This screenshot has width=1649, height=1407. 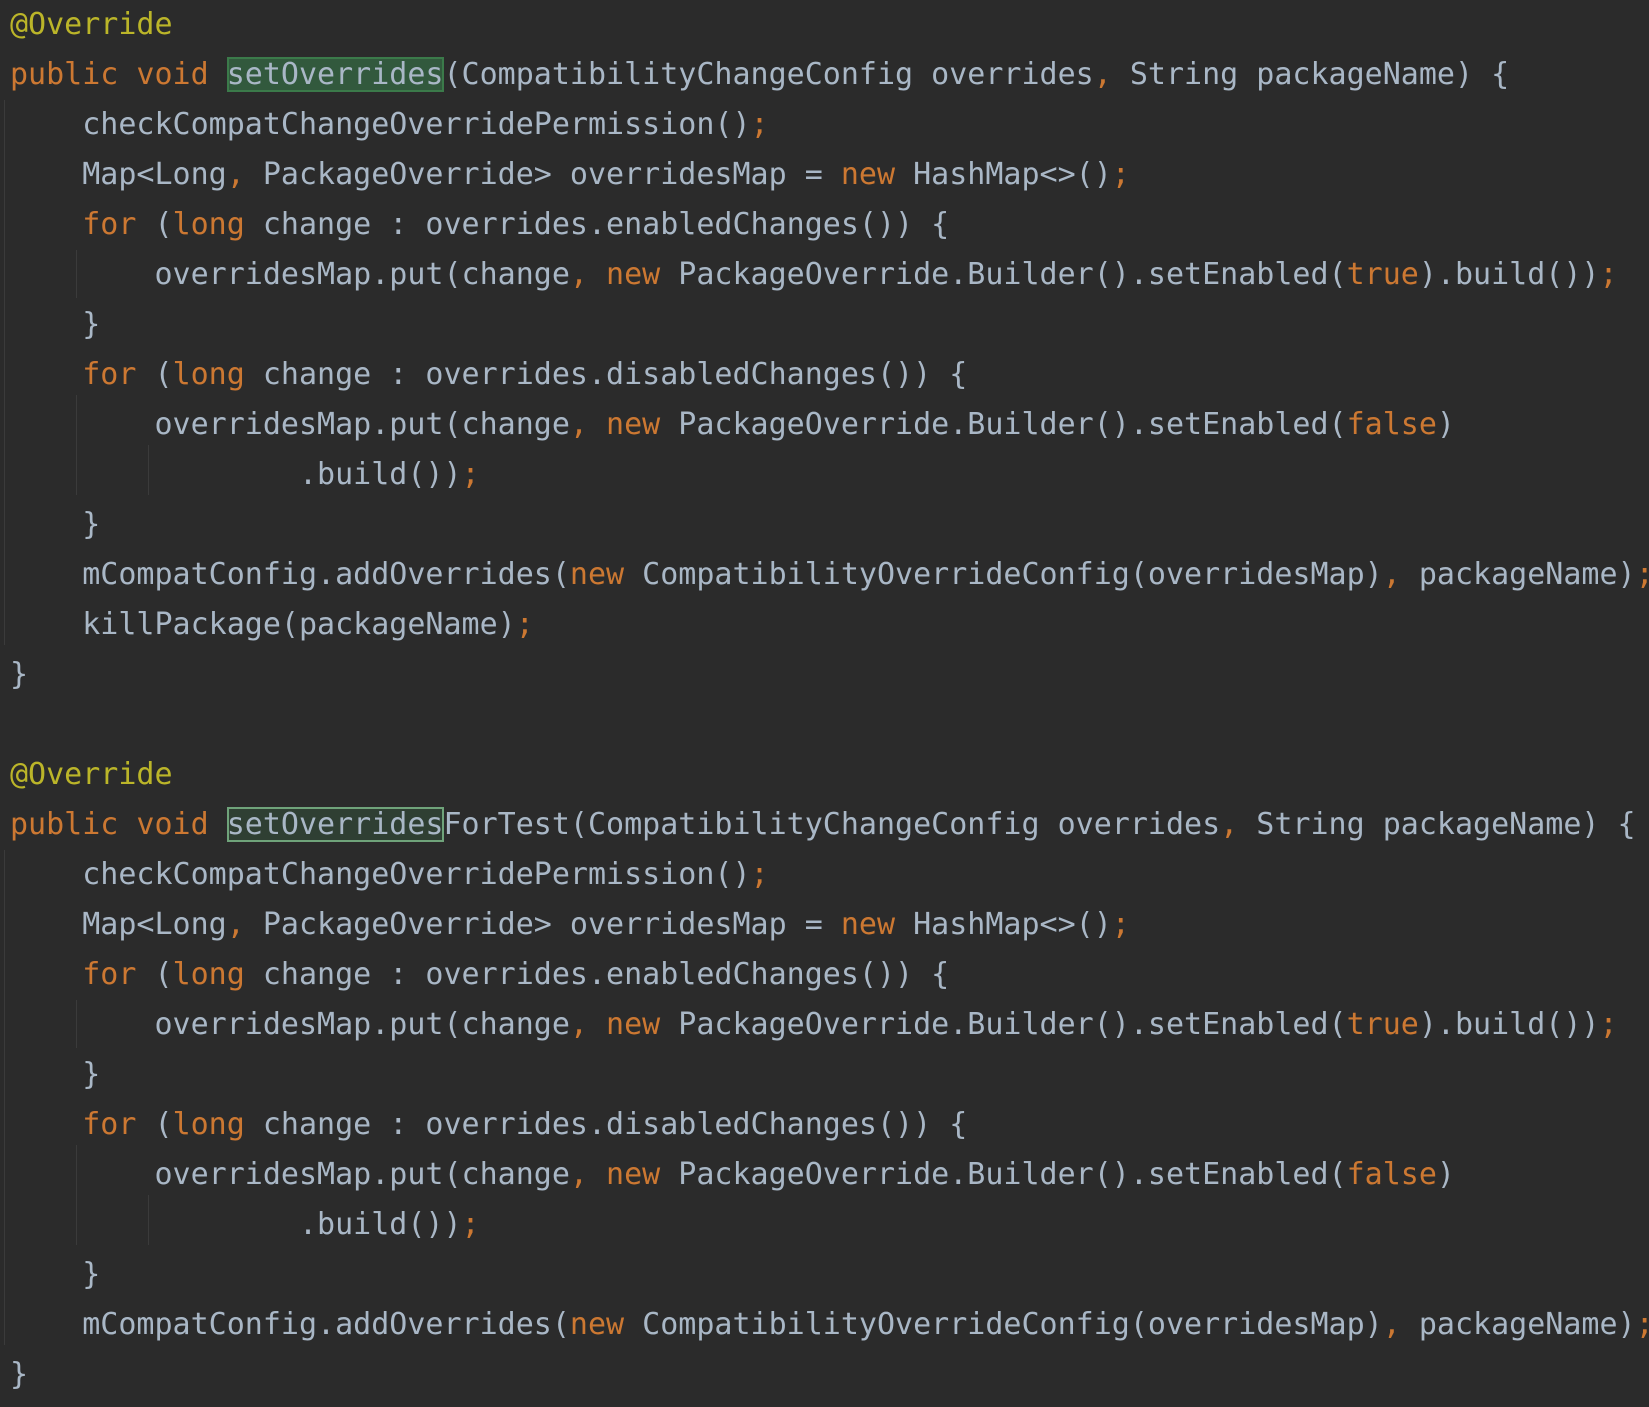 I want to click on code-token: packageName), so click(x=1527, y=1324).